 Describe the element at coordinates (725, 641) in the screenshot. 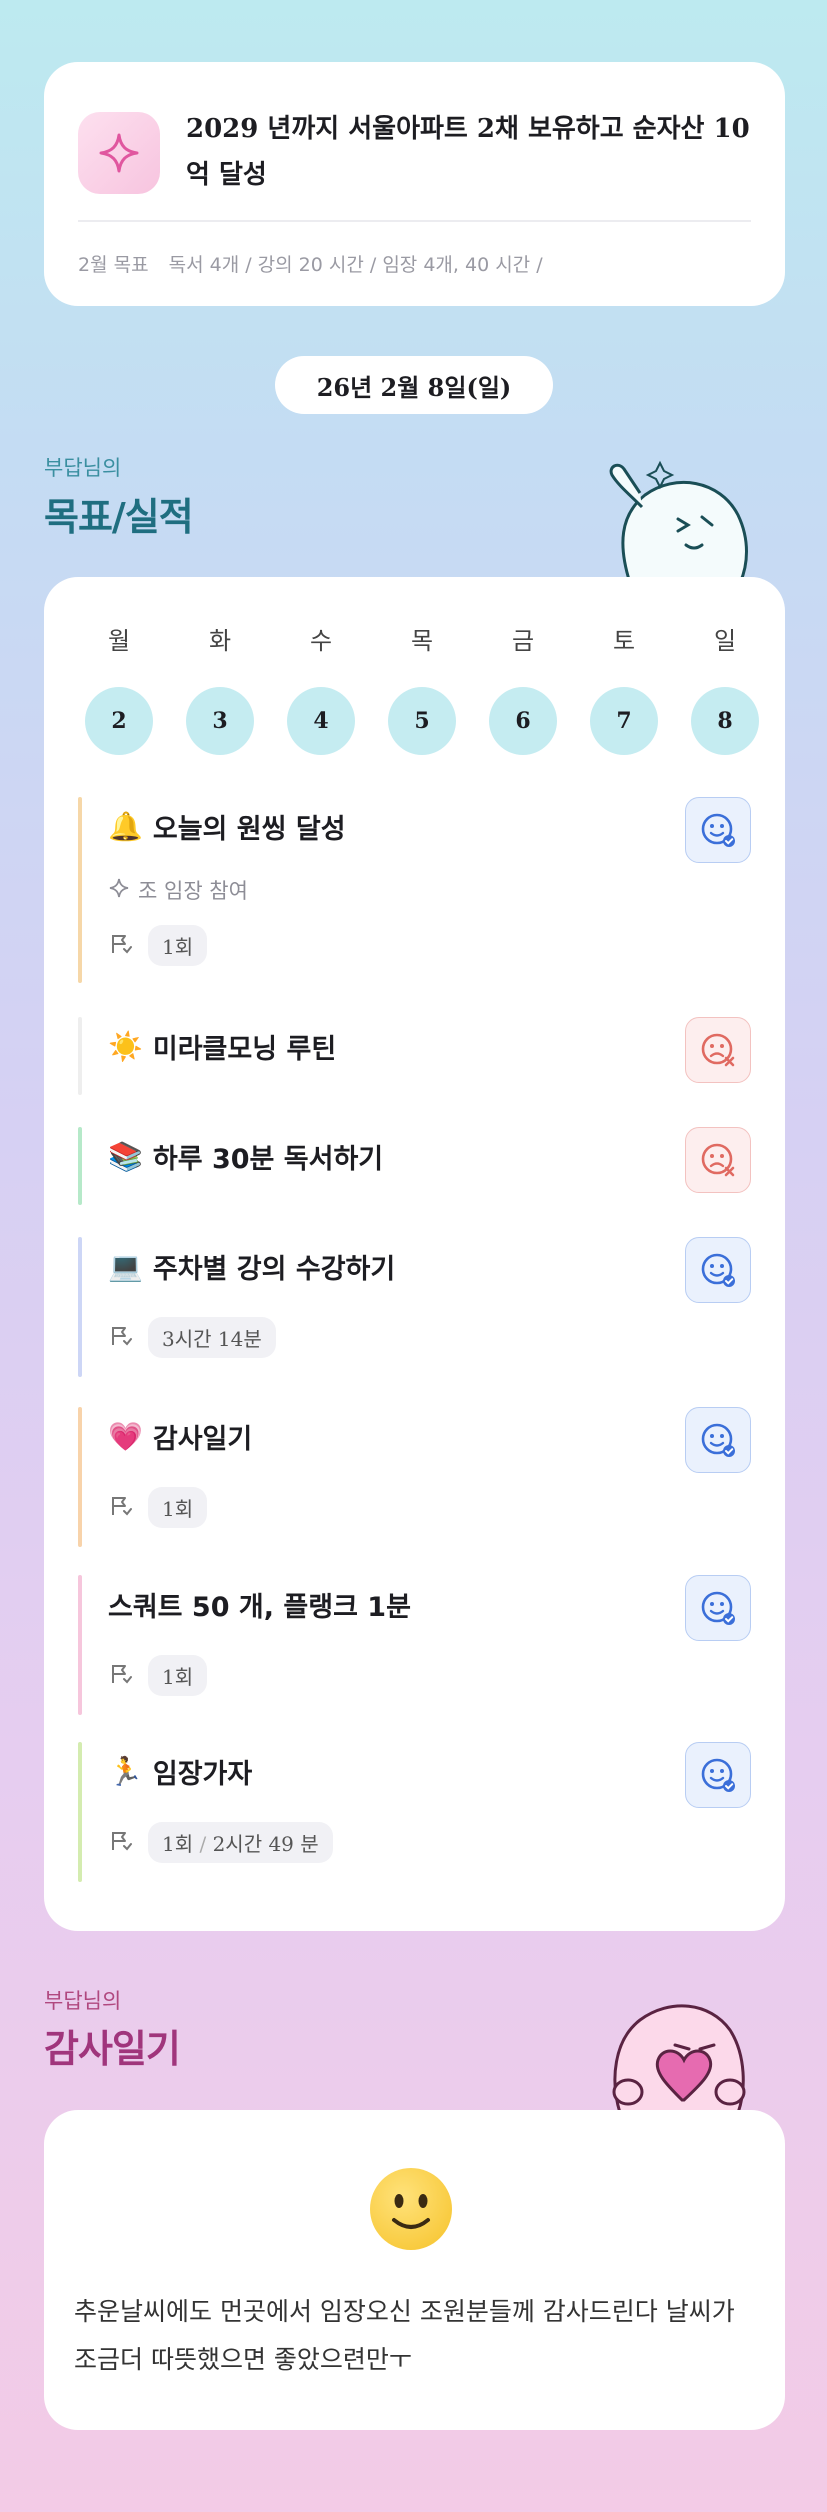

I see `weekday-label: 일` at that location.